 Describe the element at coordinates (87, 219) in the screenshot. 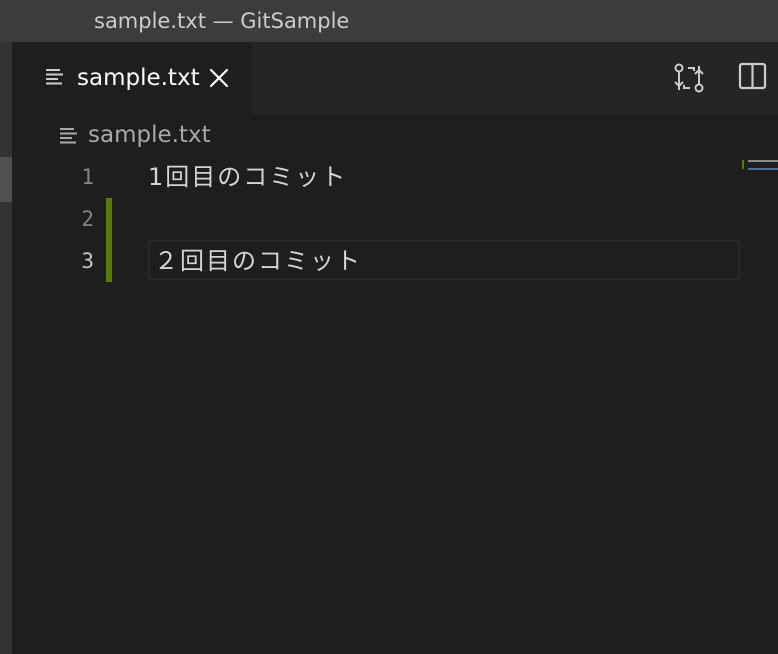

I see `line-number: 2` at that location.